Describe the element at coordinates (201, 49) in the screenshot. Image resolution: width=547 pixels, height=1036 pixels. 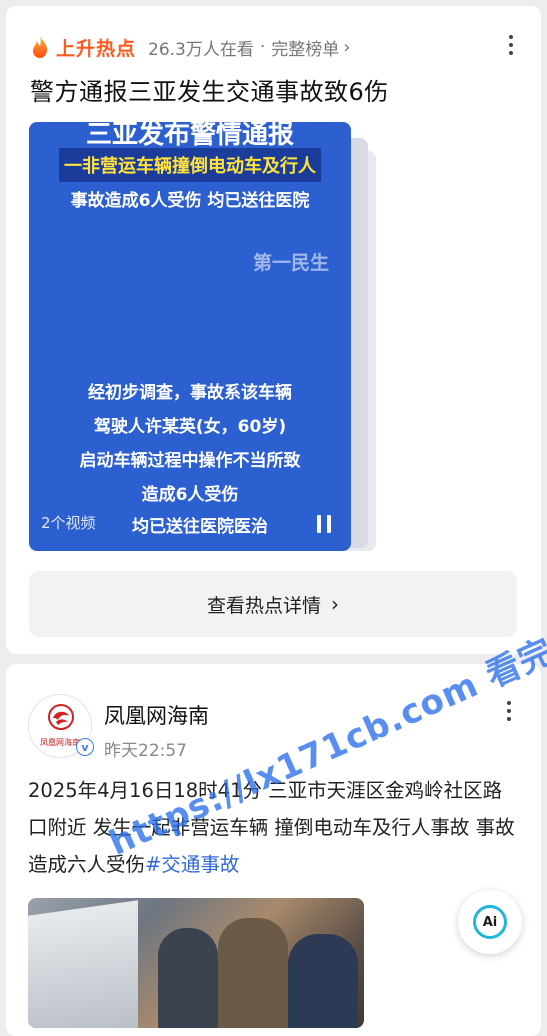
I see `viewer-count: 26.3万人在看` at that location.